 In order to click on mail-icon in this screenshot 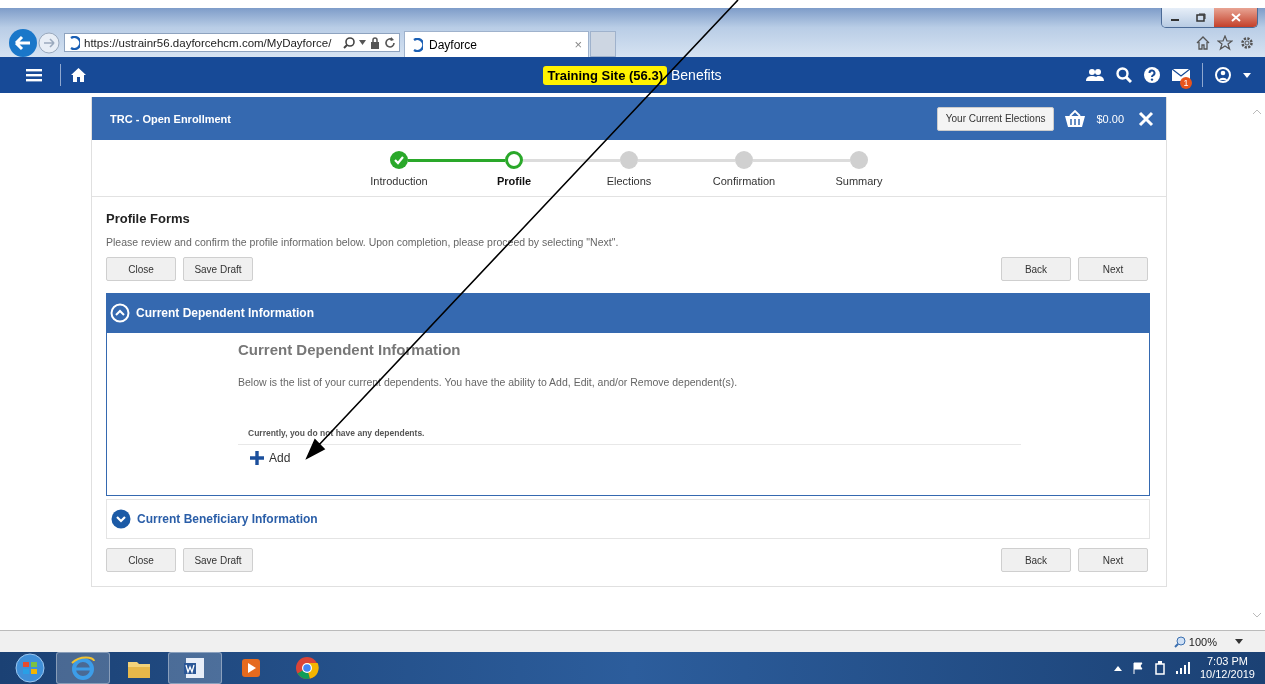, I will do `click(1181, 75)`.